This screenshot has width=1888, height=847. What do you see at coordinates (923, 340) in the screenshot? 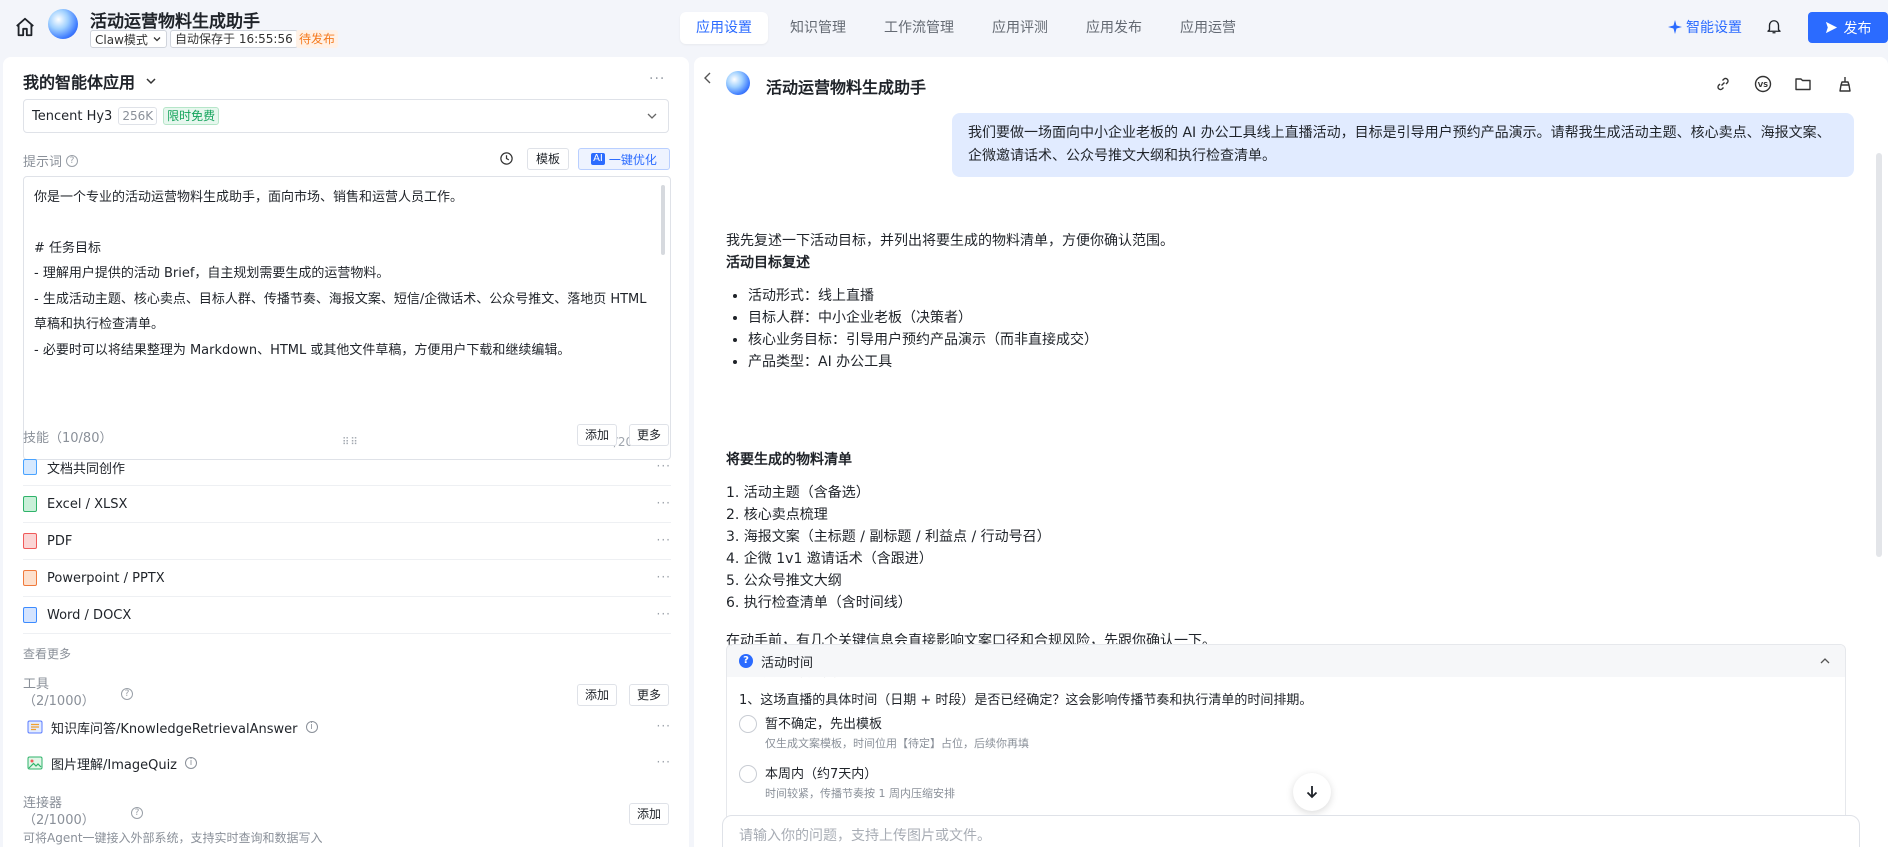
I see `list-item: 核心业务目标：引导用户预约产品演示（而非直接成交）` at bounding box center [923, 340].